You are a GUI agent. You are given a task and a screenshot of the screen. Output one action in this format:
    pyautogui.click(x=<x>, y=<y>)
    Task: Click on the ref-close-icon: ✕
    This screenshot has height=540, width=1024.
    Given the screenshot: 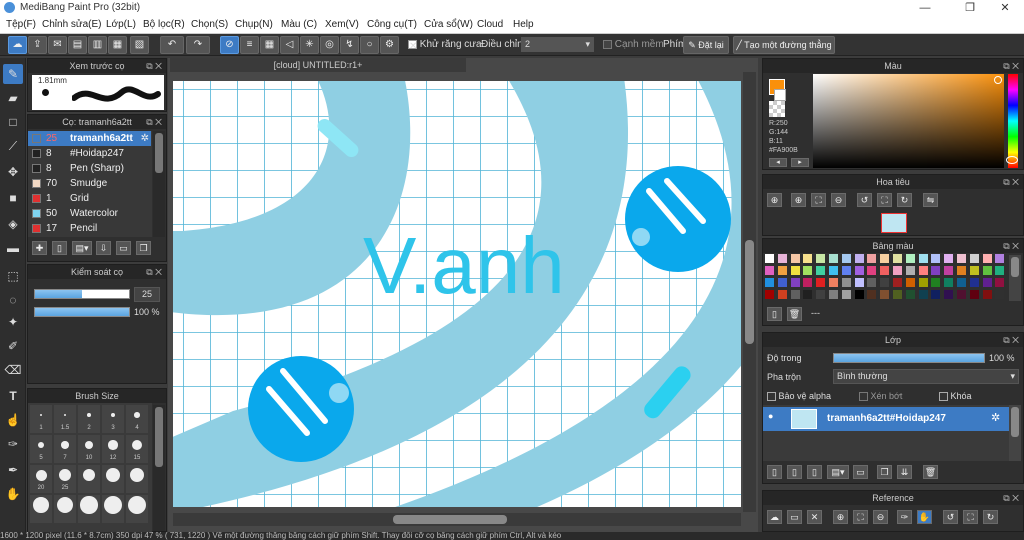 What is the action you would take?
    pyautogui.click(x=814, y=517)
    